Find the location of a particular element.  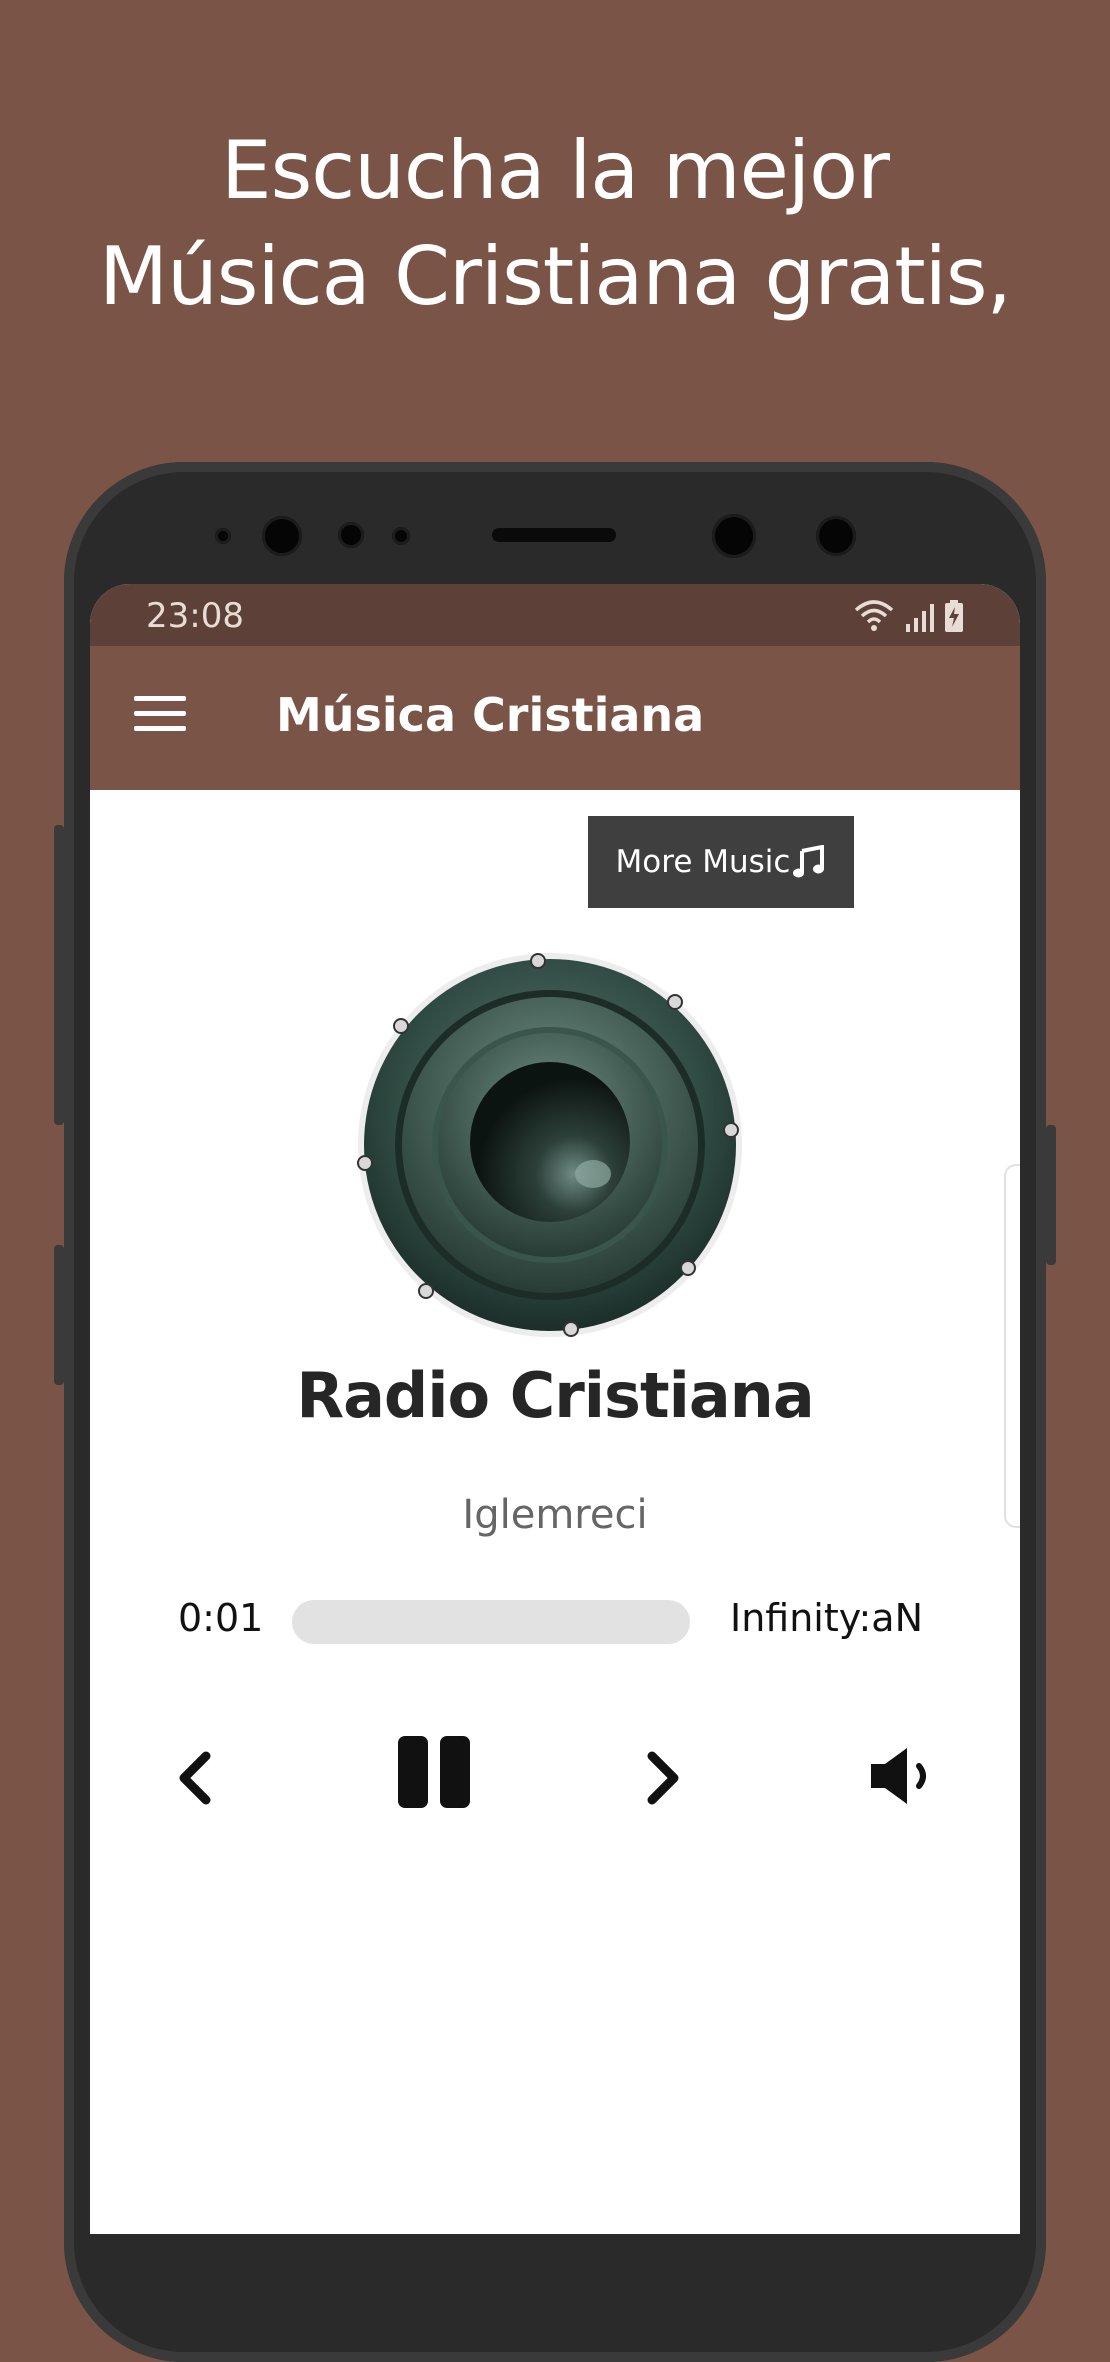

music-note-icon is located at coordinates (809, 861).